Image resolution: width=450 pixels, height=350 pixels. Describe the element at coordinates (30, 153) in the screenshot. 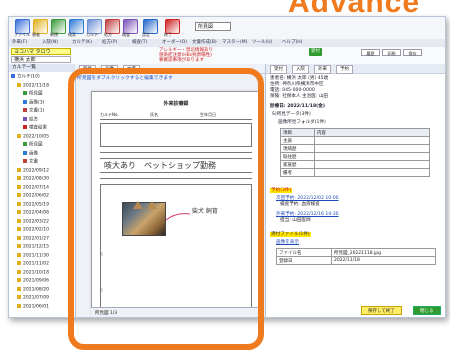

I see `tree-item: 画像` at that location.